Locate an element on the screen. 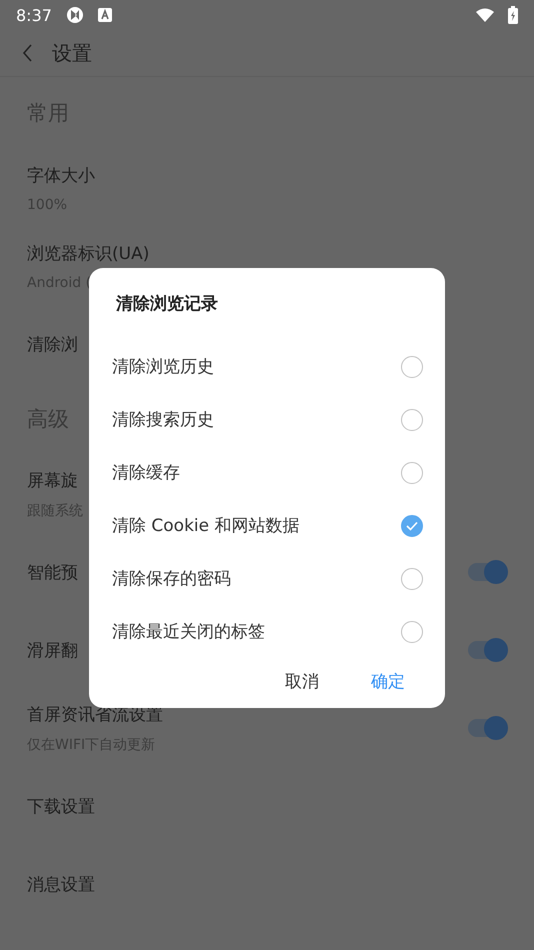 Image resolution: width=534 pixels, height=950 pixels. option-label: 清除保存的密码 is located at coordinates (171, 579).